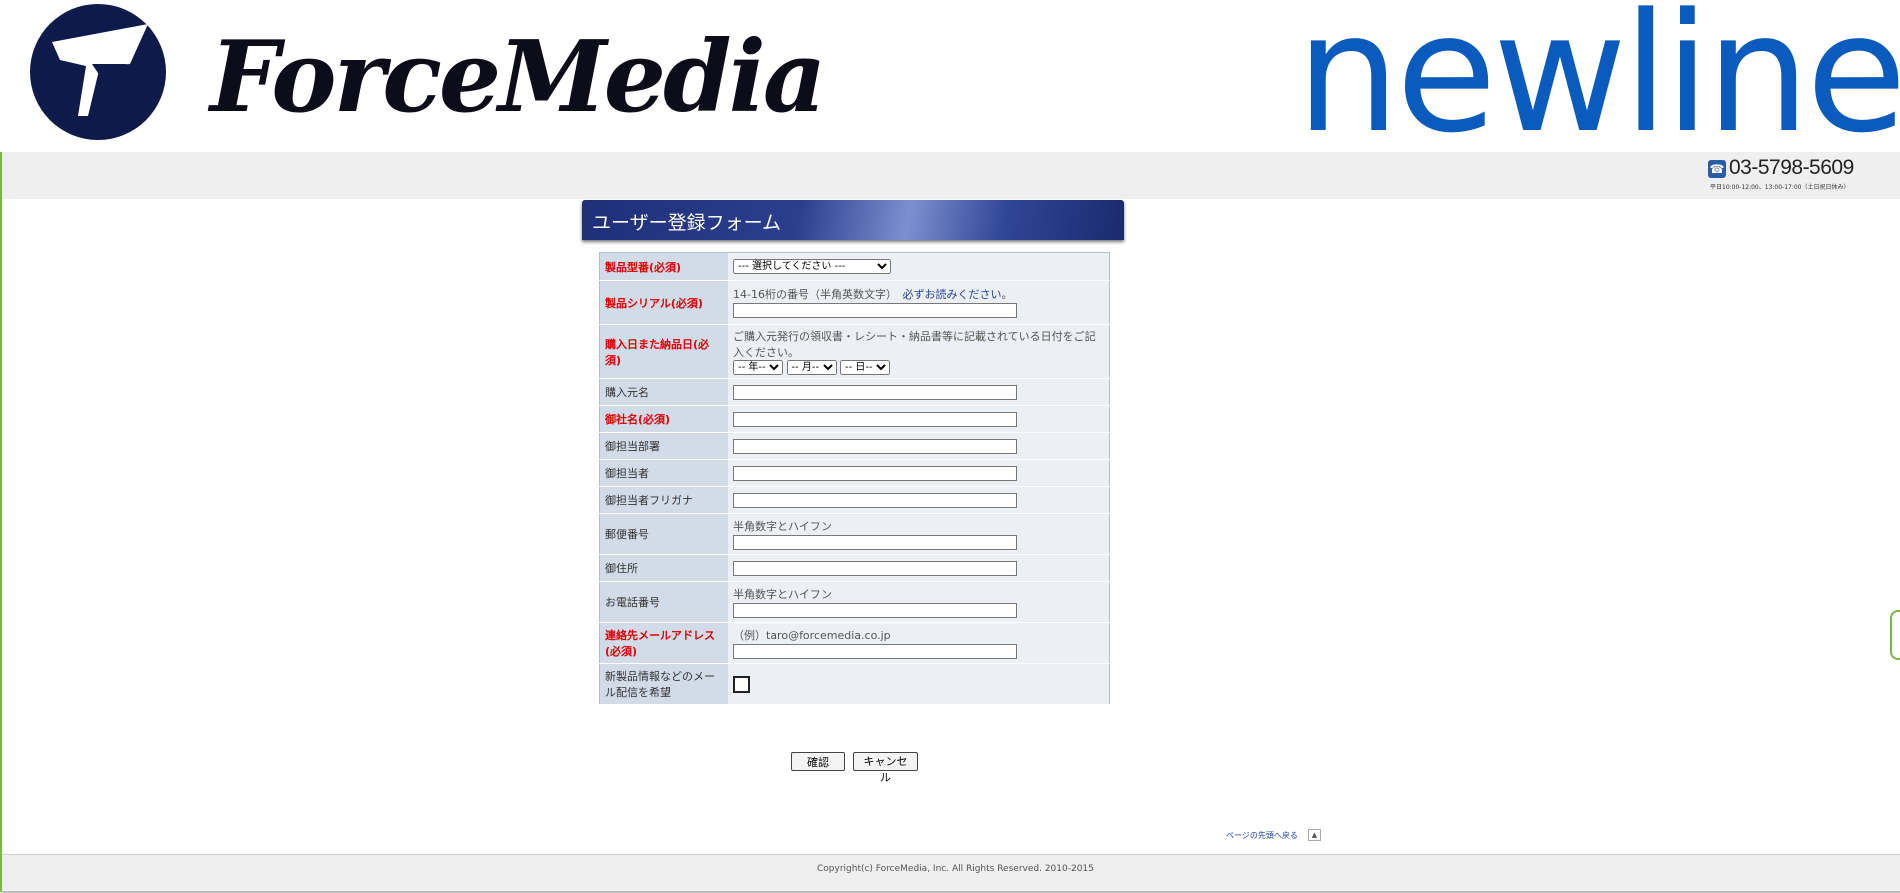 The height and width of the screenshot is (893, 1900). I want to click on phone-note: 半角数字とハイフン, so click(782, 594).